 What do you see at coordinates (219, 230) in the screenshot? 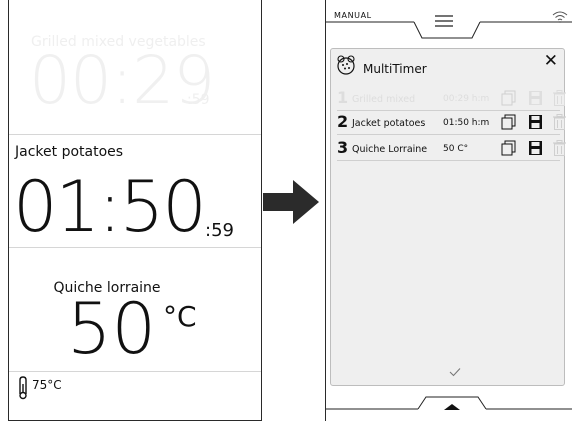
I see `active-timer-seconds: :59` at bounding box center [219, 230].